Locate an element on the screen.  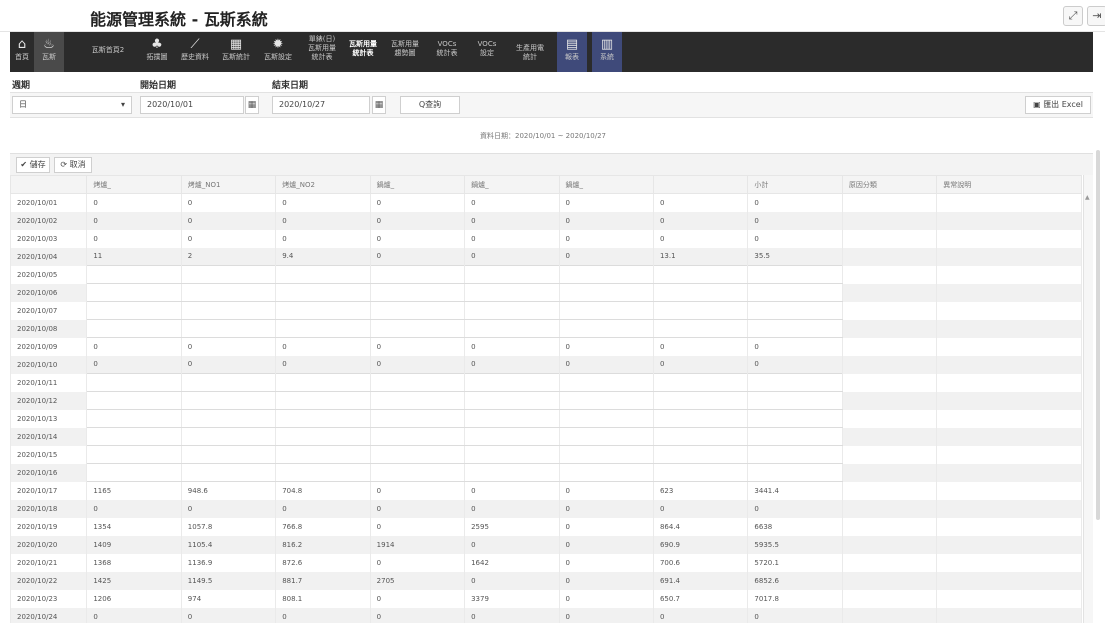
nav-gas-home2: 瓦斯首頁2 is located at coordinates (108, 52).